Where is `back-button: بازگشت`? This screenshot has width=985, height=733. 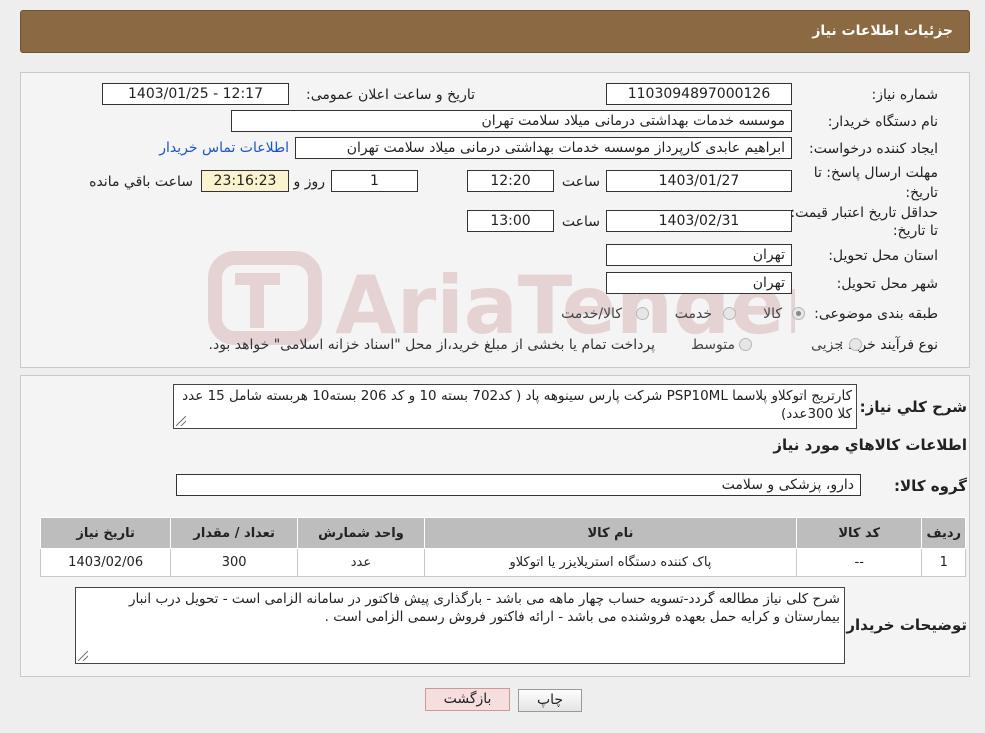 back-button: بازگشت is located at coordinates (467, 699).